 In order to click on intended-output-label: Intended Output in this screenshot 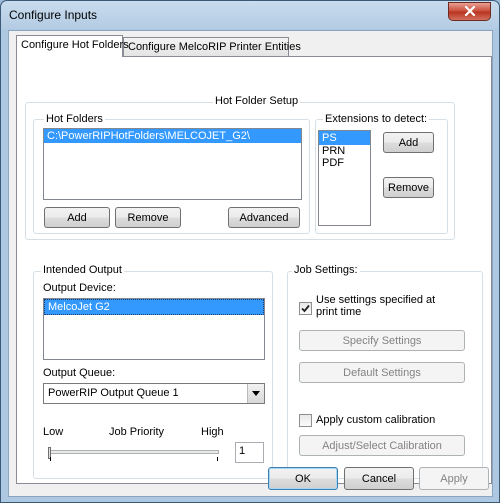, I will do `click(82, 270)`.